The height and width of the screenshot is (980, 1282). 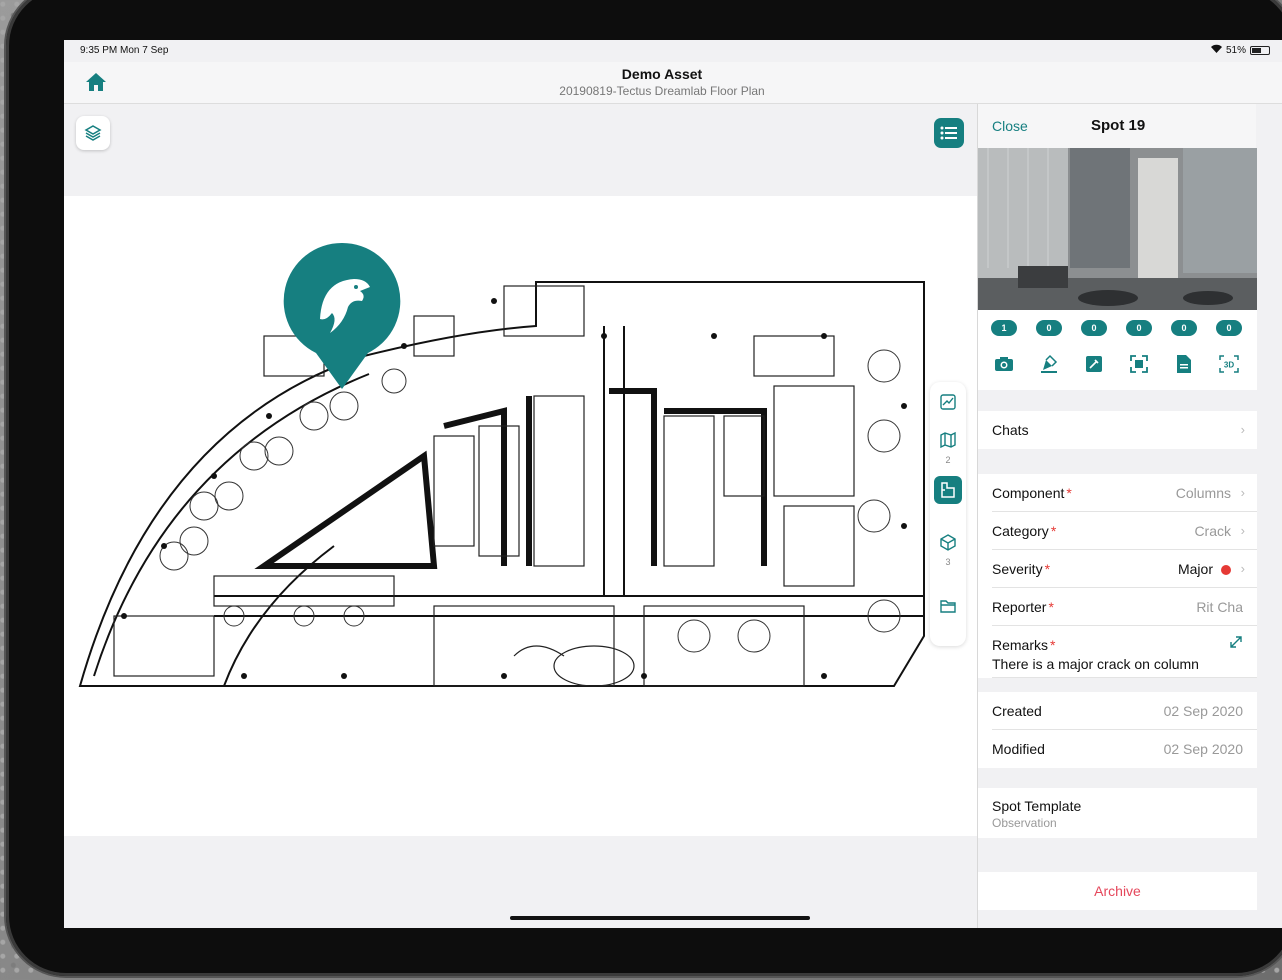 I want to click on document-count: 0, so click(x=1184, y=328).